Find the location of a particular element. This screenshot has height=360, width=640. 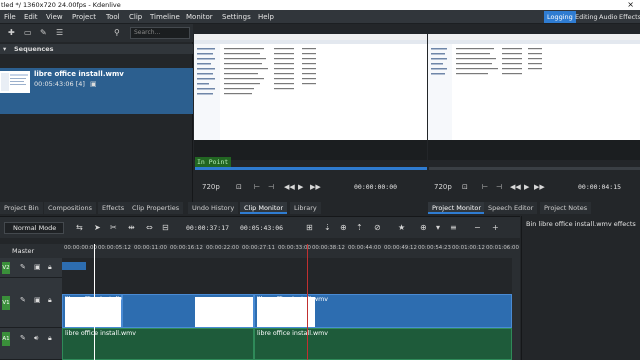

ruler-tick: 00:00:11:00 is located at coordinates (150, 248).